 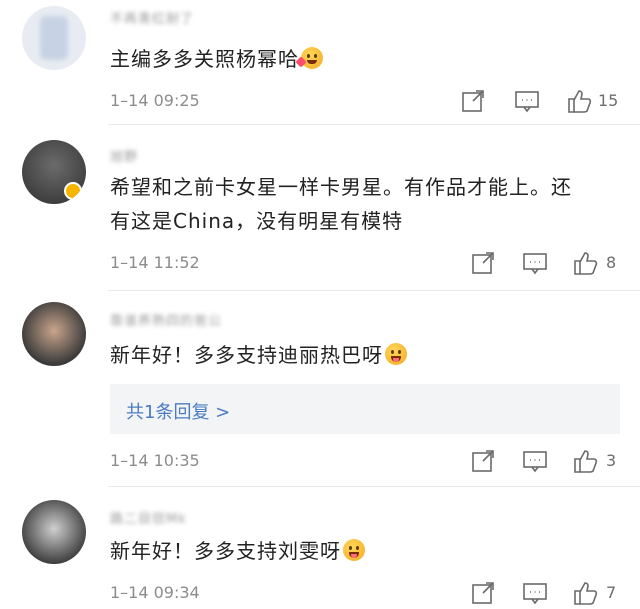 What do you see at coordinates (155, 460) in the screenshot?
I see `timestamp: 1–14 10:35` at bounding box center [155, 460].